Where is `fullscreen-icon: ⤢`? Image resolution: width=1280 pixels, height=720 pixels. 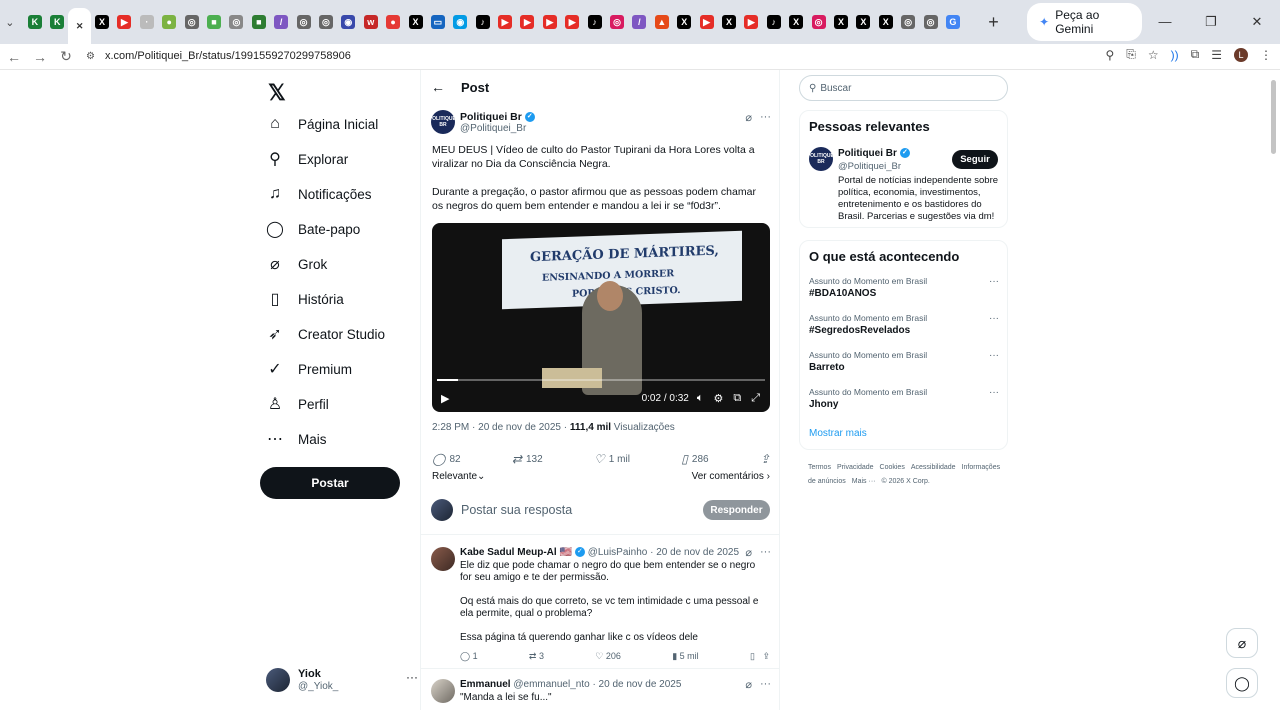
fullscreen-icon: ⤢ is located at coordinates (755, 398).